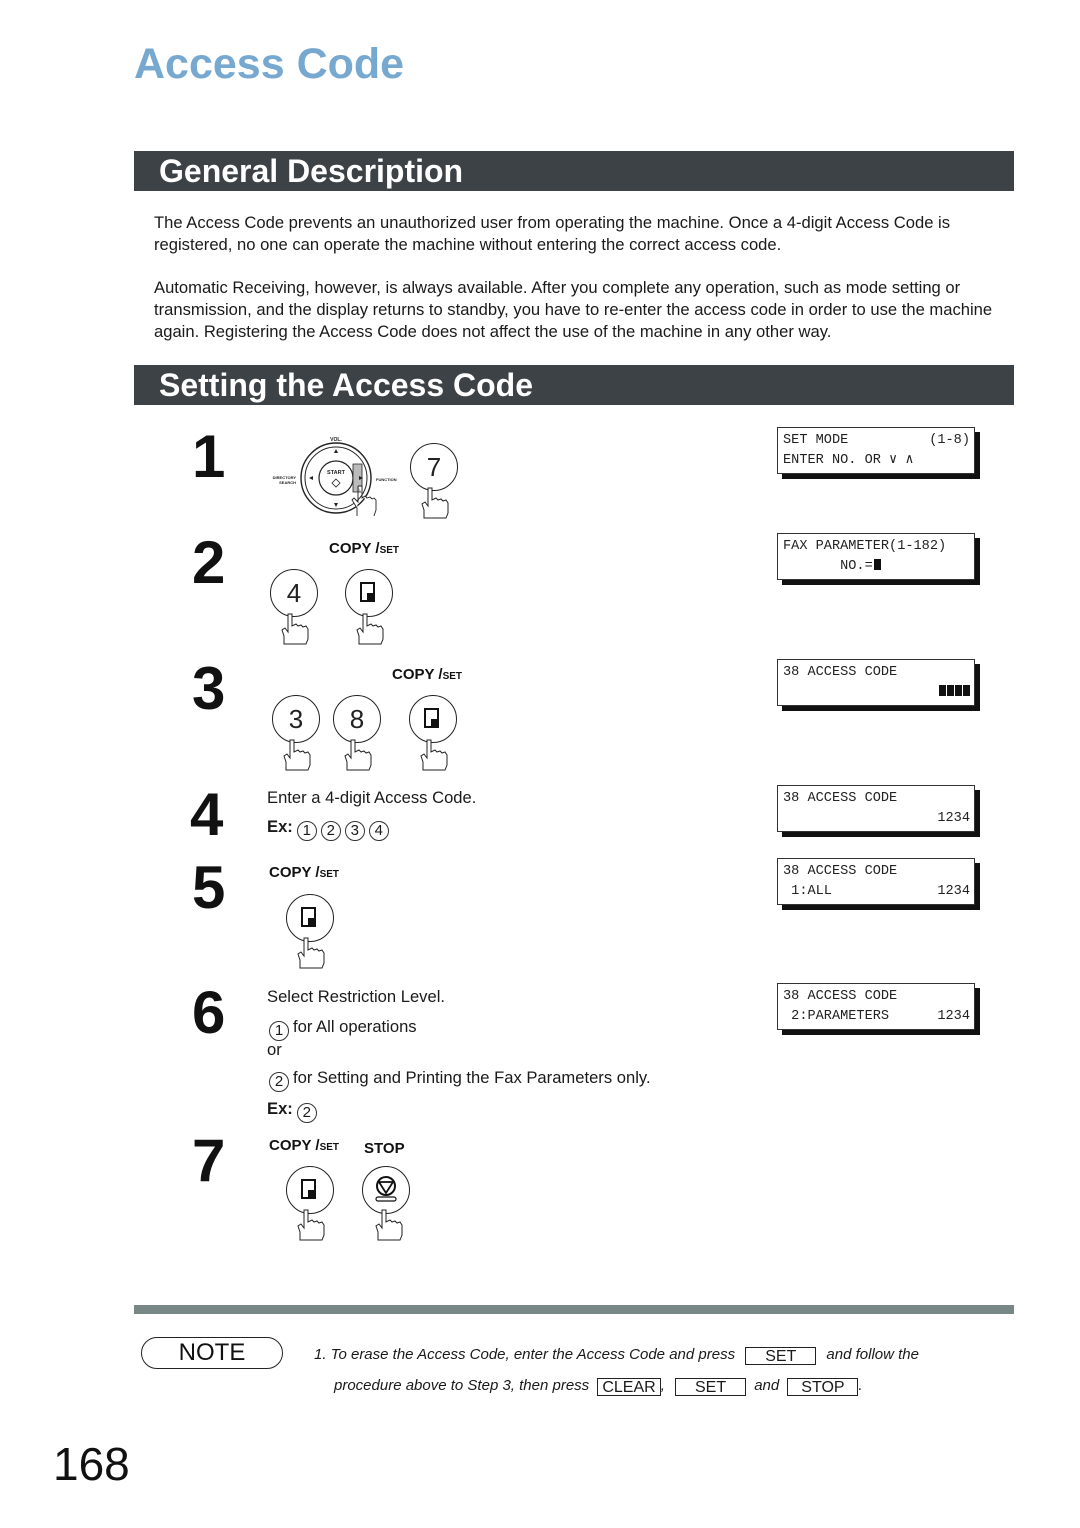  Describe the element at coordinates (876, 682) in the screenshot. I see `lcd-display: 38 ACCESS CODE` at that location.